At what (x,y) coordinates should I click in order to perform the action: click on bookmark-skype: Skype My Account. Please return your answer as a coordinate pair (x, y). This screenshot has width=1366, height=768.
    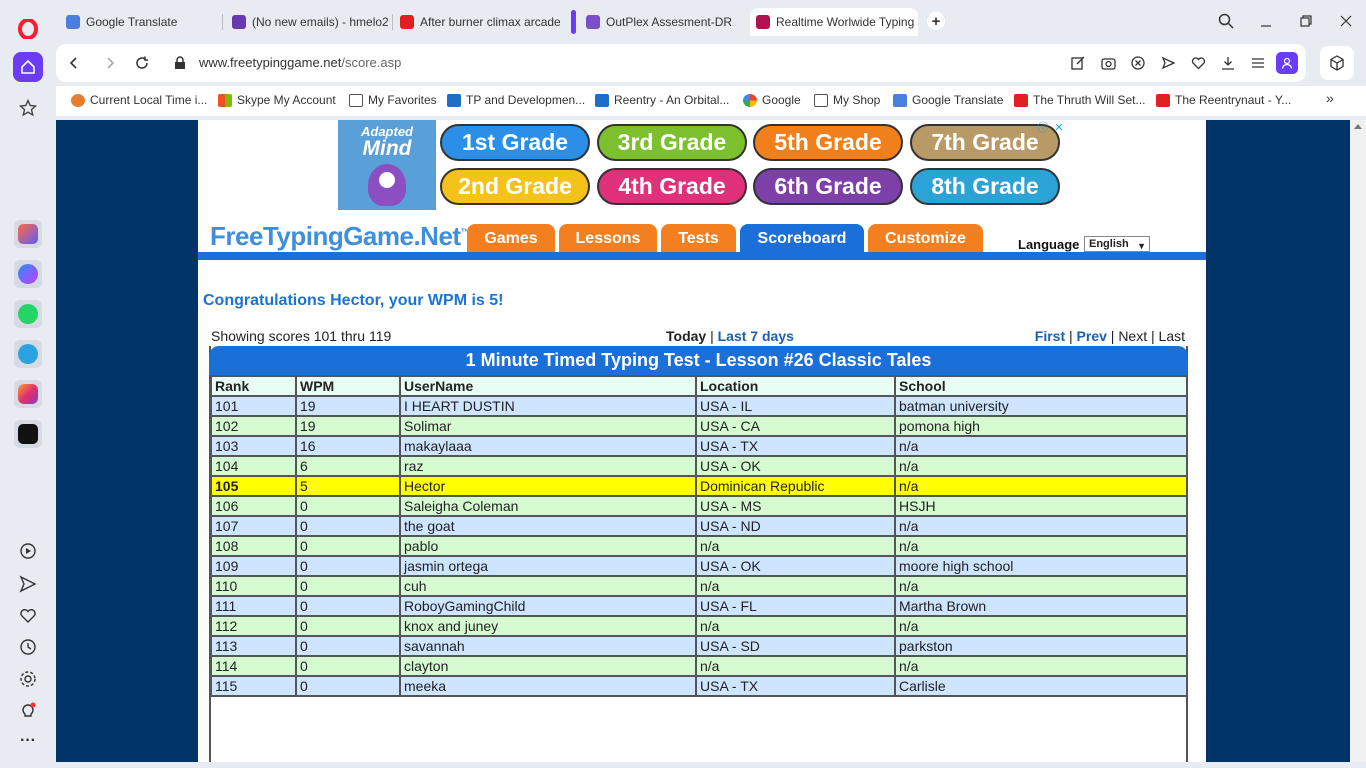
    Looking at the image, I should click on (277, 100).